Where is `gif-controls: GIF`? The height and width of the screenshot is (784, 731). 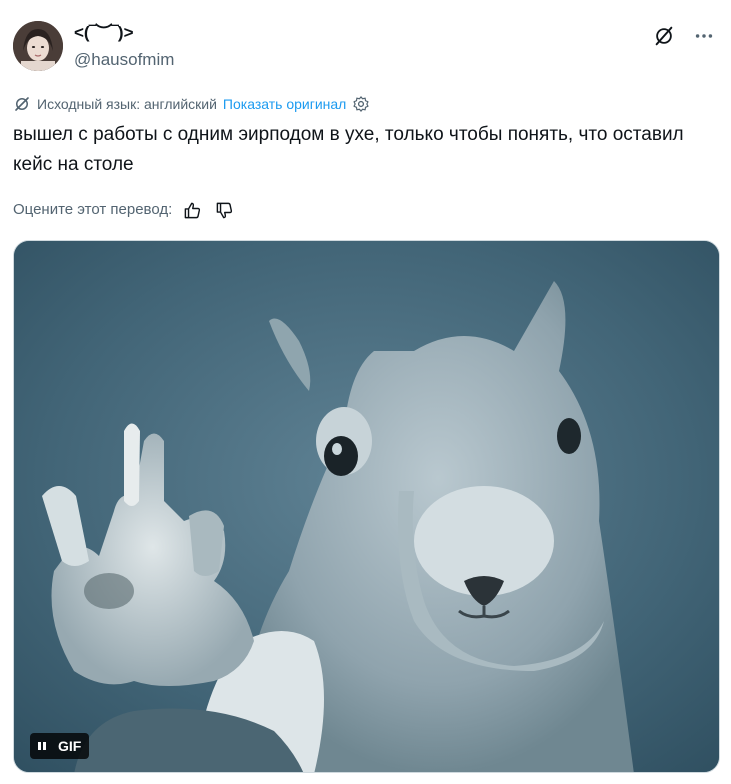 gif-controls: GIF is located at coordinates (60, 746).